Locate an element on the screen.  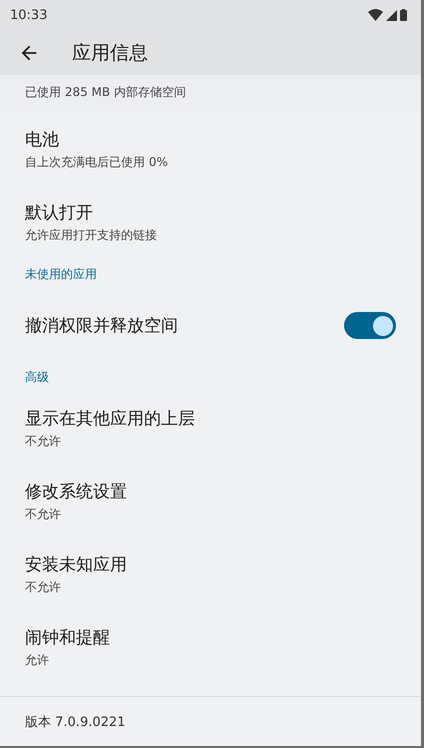
page-title: 应用信息 is located at coordinates (110, 53).